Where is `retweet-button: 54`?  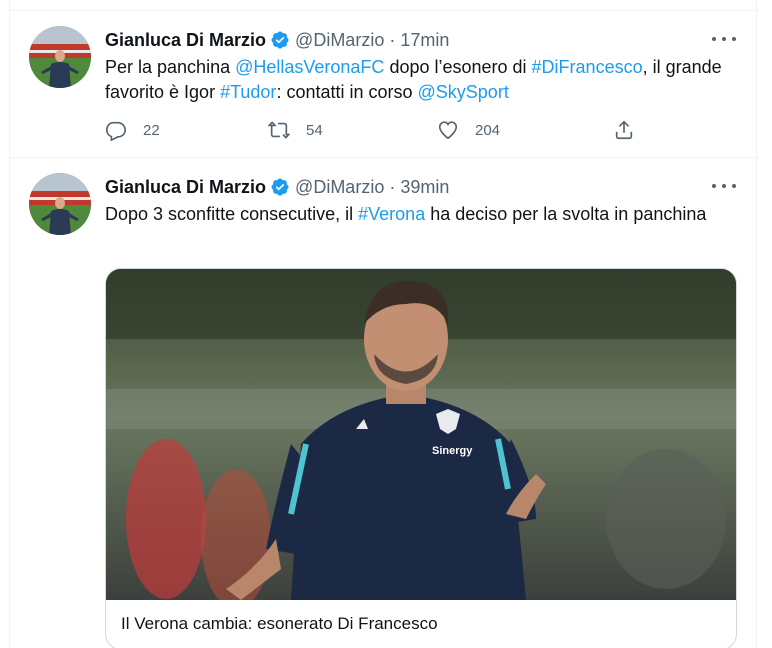
retweet-button: 54 is located at coordinates (295, 130).